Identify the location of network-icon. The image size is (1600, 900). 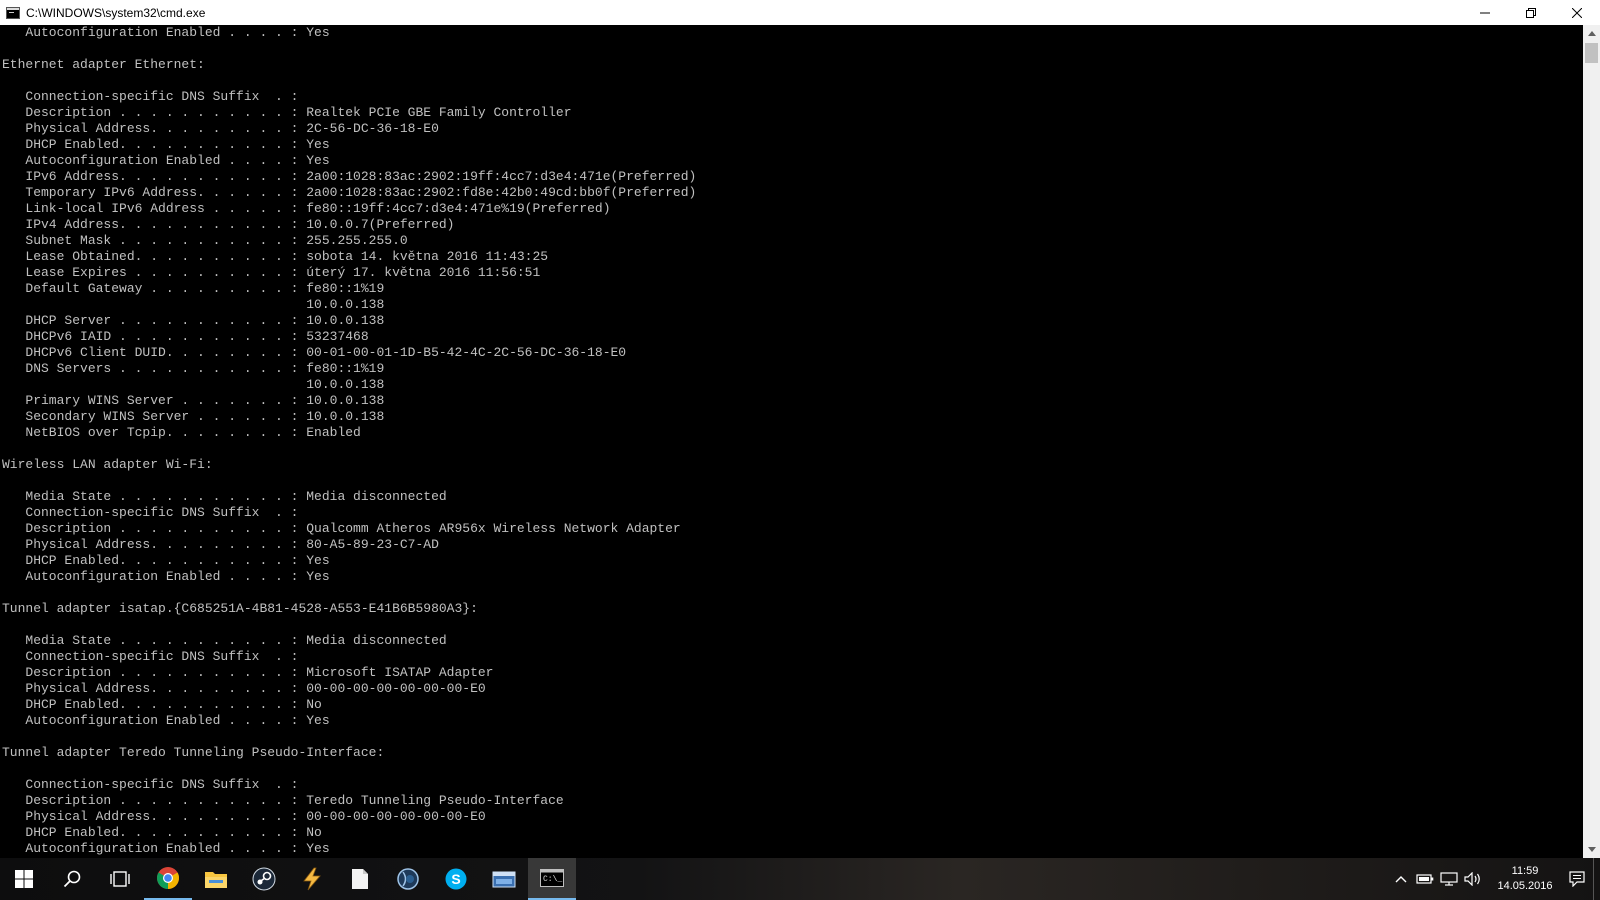
(1449, 879).